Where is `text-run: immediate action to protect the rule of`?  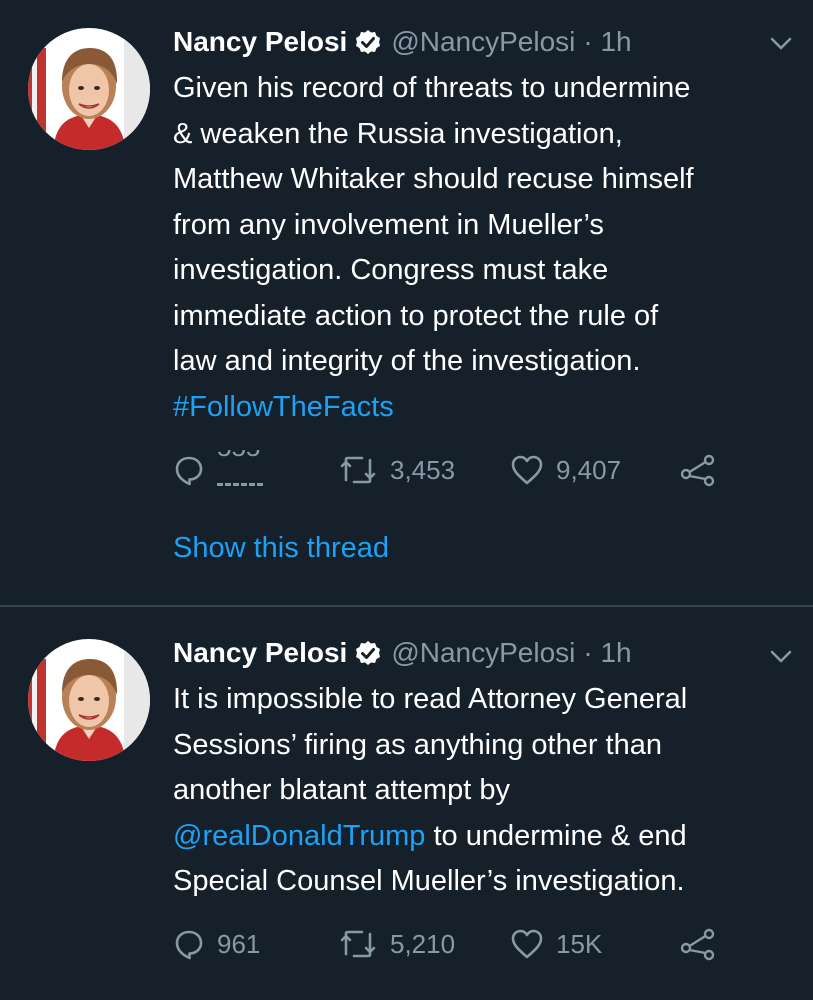
text-run: immediate action to protect the rule of is located at coordinates (416, 315).